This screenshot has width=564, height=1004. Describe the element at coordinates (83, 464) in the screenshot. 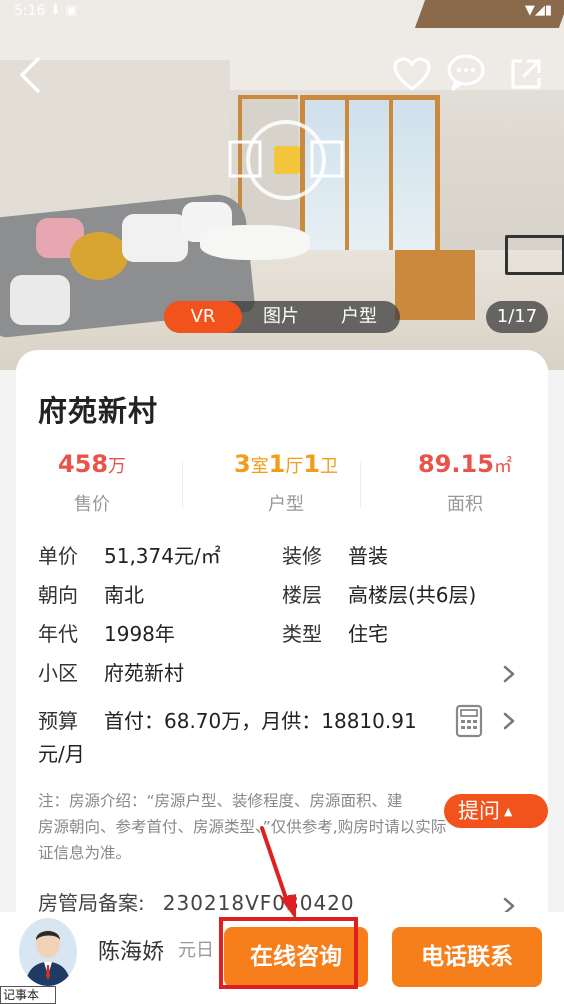

I see `price-value: 458` at that location.